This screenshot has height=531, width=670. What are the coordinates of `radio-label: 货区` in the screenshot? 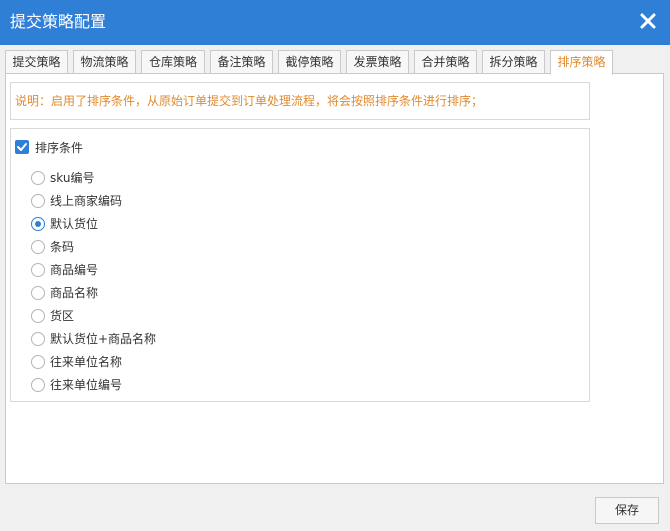 It's located at (62, 316).